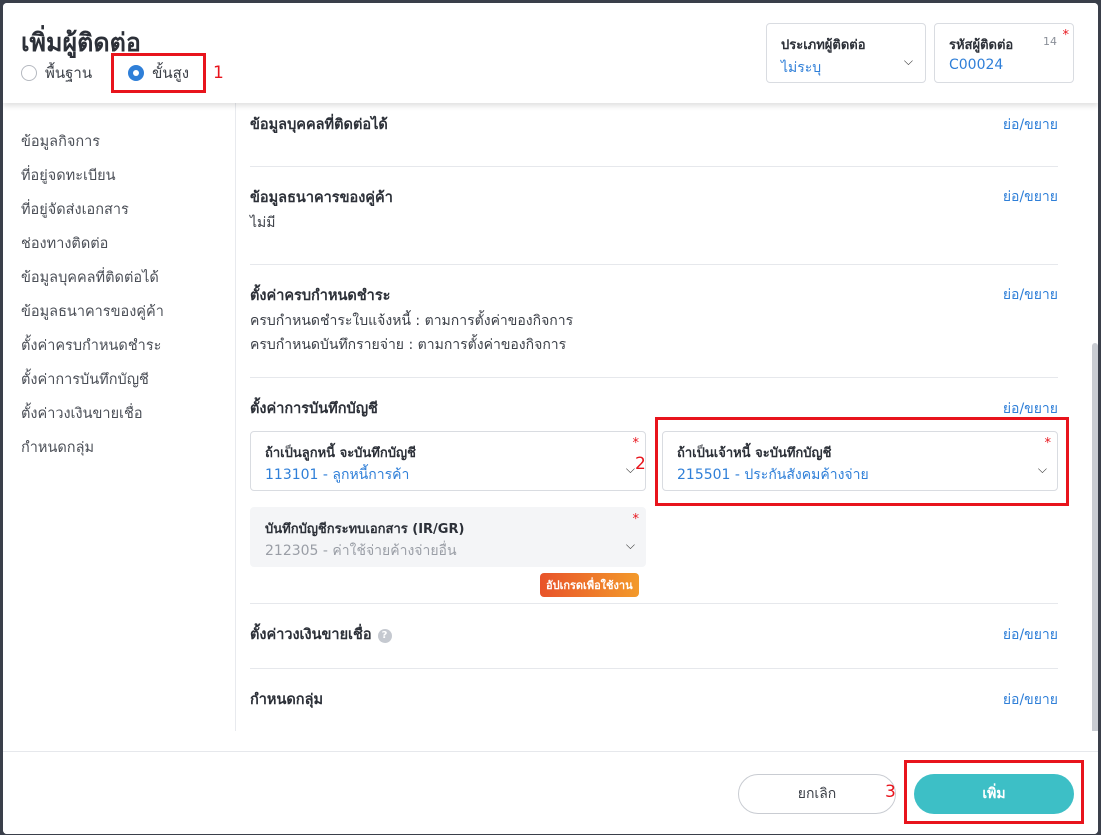 The image size is (1101, 835). What do you see at coordinates (654, 215) in the screenshot?
I see `section-bank: ข้อมูลธนาคารของคู่ค้า ไม่มี ย่อ/ขยาย` at bounding box center [654, 215].